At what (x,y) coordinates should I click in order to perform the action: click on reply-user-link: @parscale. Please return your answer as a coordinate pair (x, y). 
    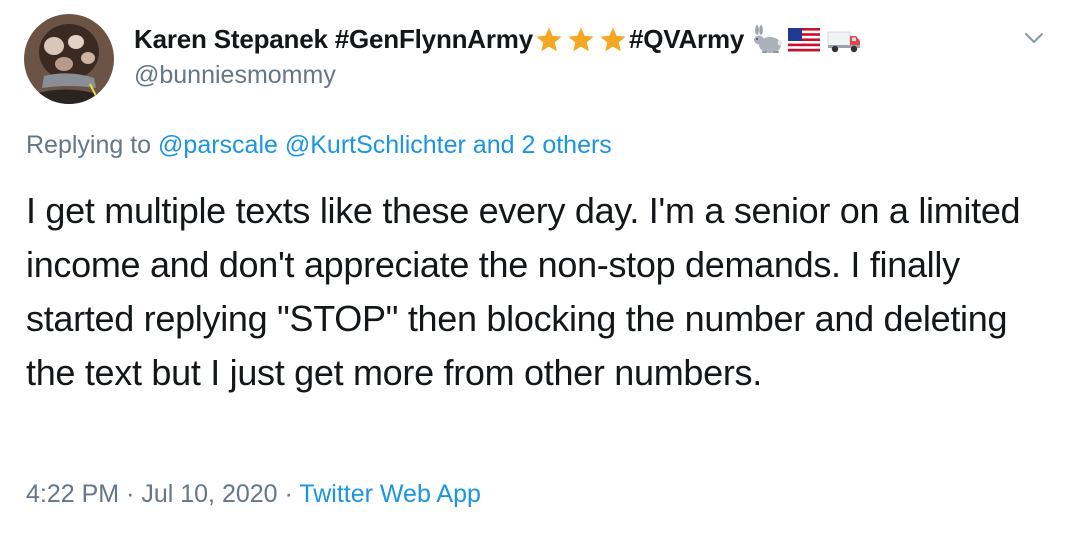
    Looking at the image, I should click on (218, 145).